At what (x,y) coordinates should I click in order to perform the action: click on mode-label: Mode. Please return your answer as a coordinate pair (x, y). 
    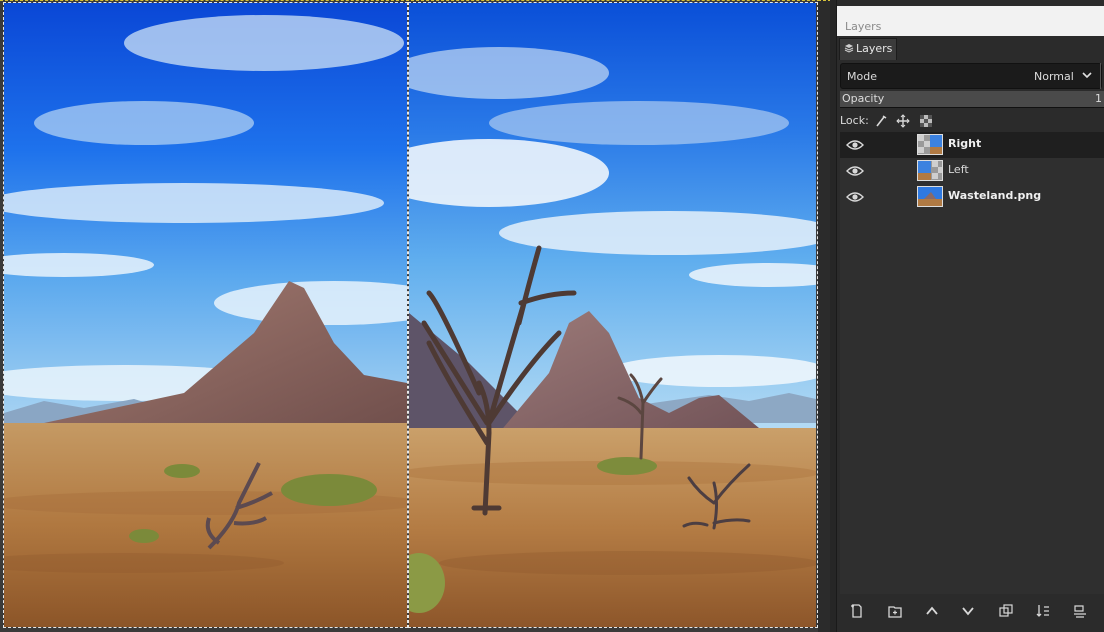
    Looking at the image, I should click on (862, 76).